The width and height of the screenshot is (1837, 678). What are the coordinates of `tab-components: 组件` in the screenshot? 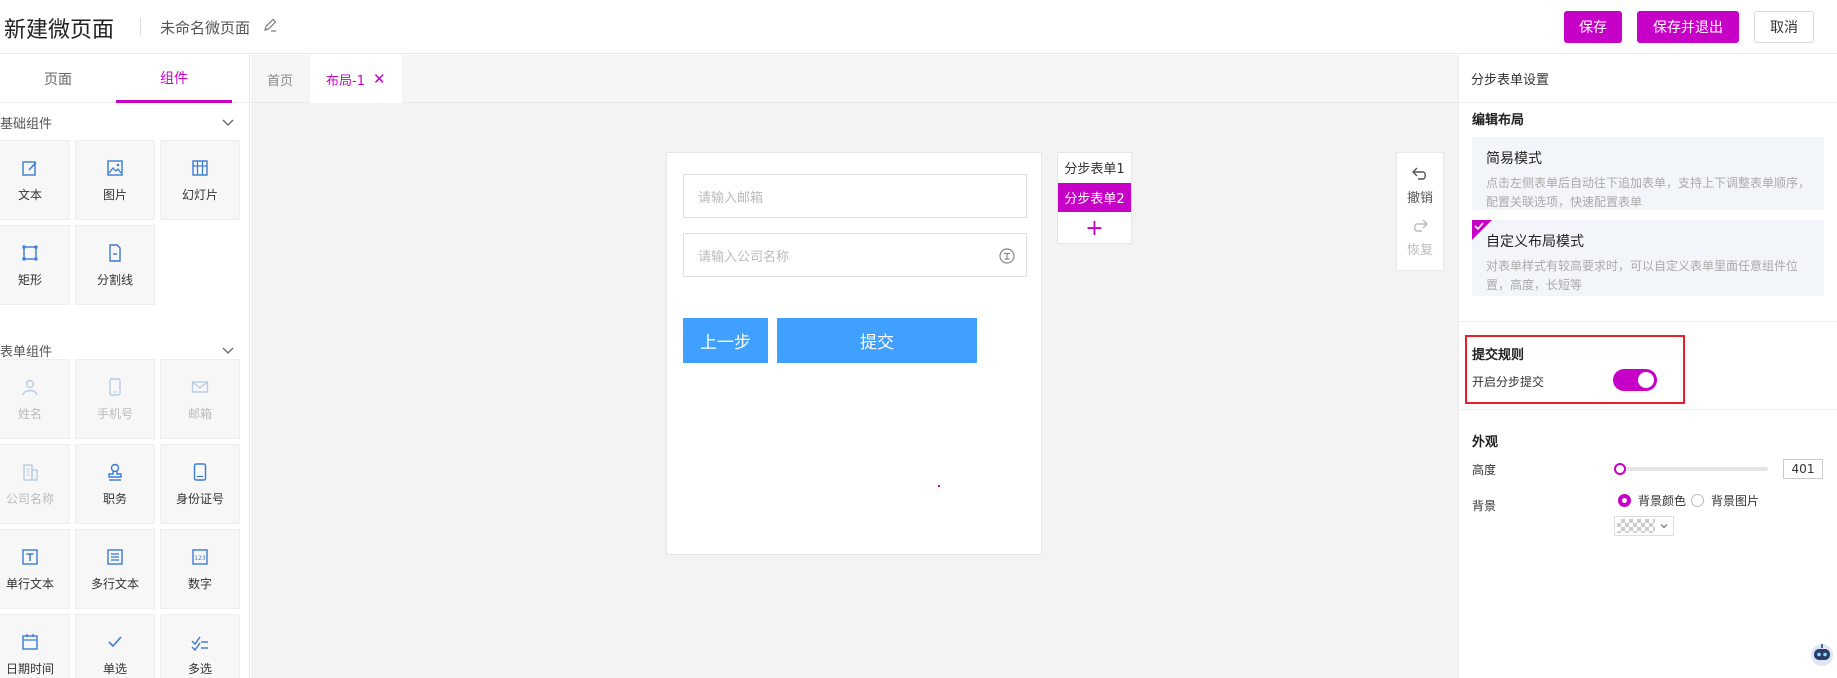 It's located at (174, 79).